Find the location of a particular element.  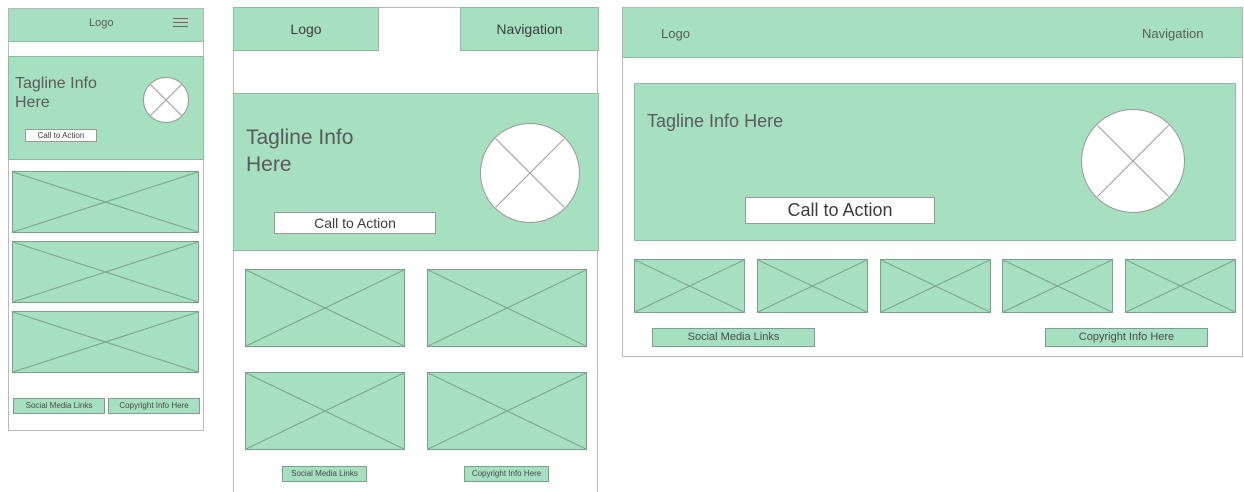

mobile-hero-image-placeholder is located at coordinates (166, 100).